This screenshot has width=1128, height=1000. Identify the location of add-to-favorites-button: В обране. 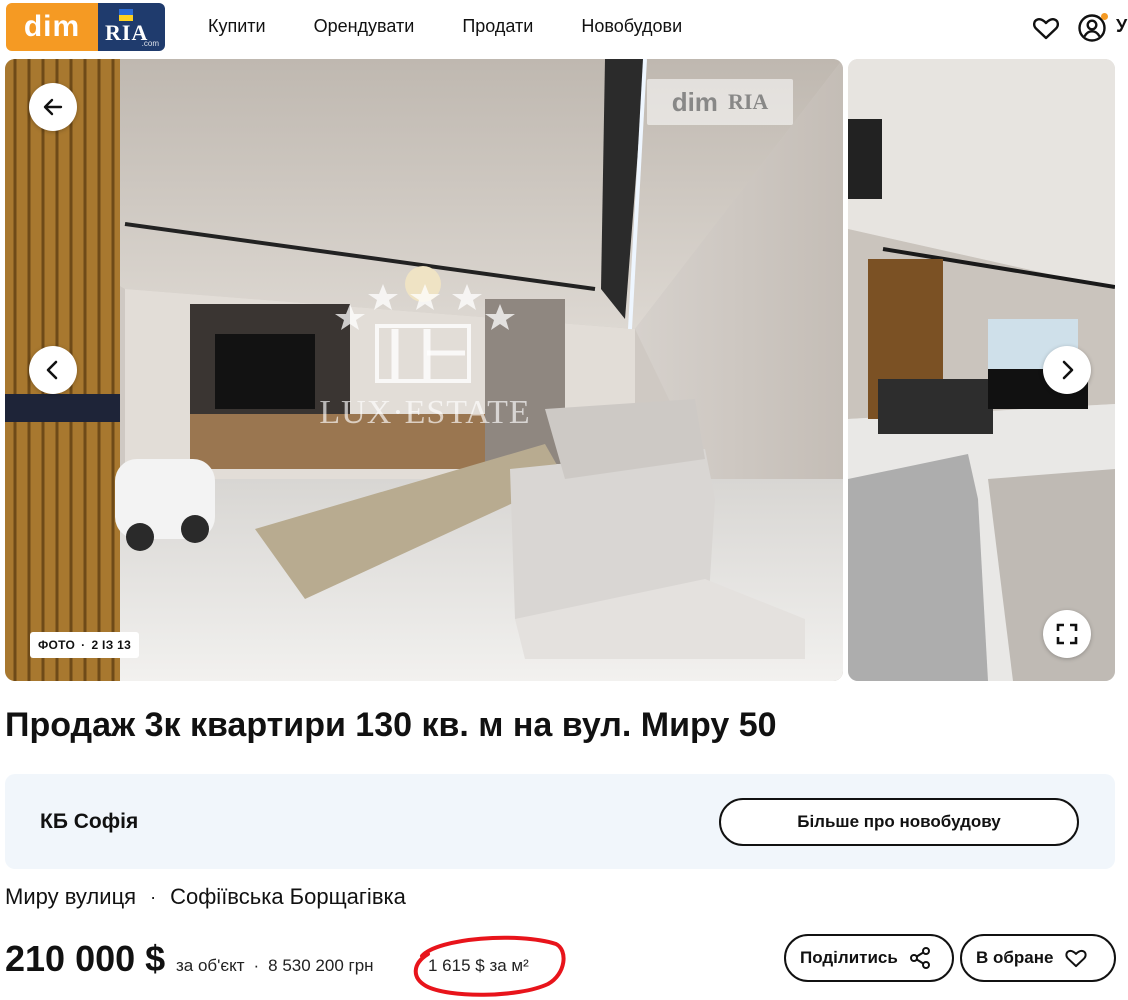
(1038, 958).